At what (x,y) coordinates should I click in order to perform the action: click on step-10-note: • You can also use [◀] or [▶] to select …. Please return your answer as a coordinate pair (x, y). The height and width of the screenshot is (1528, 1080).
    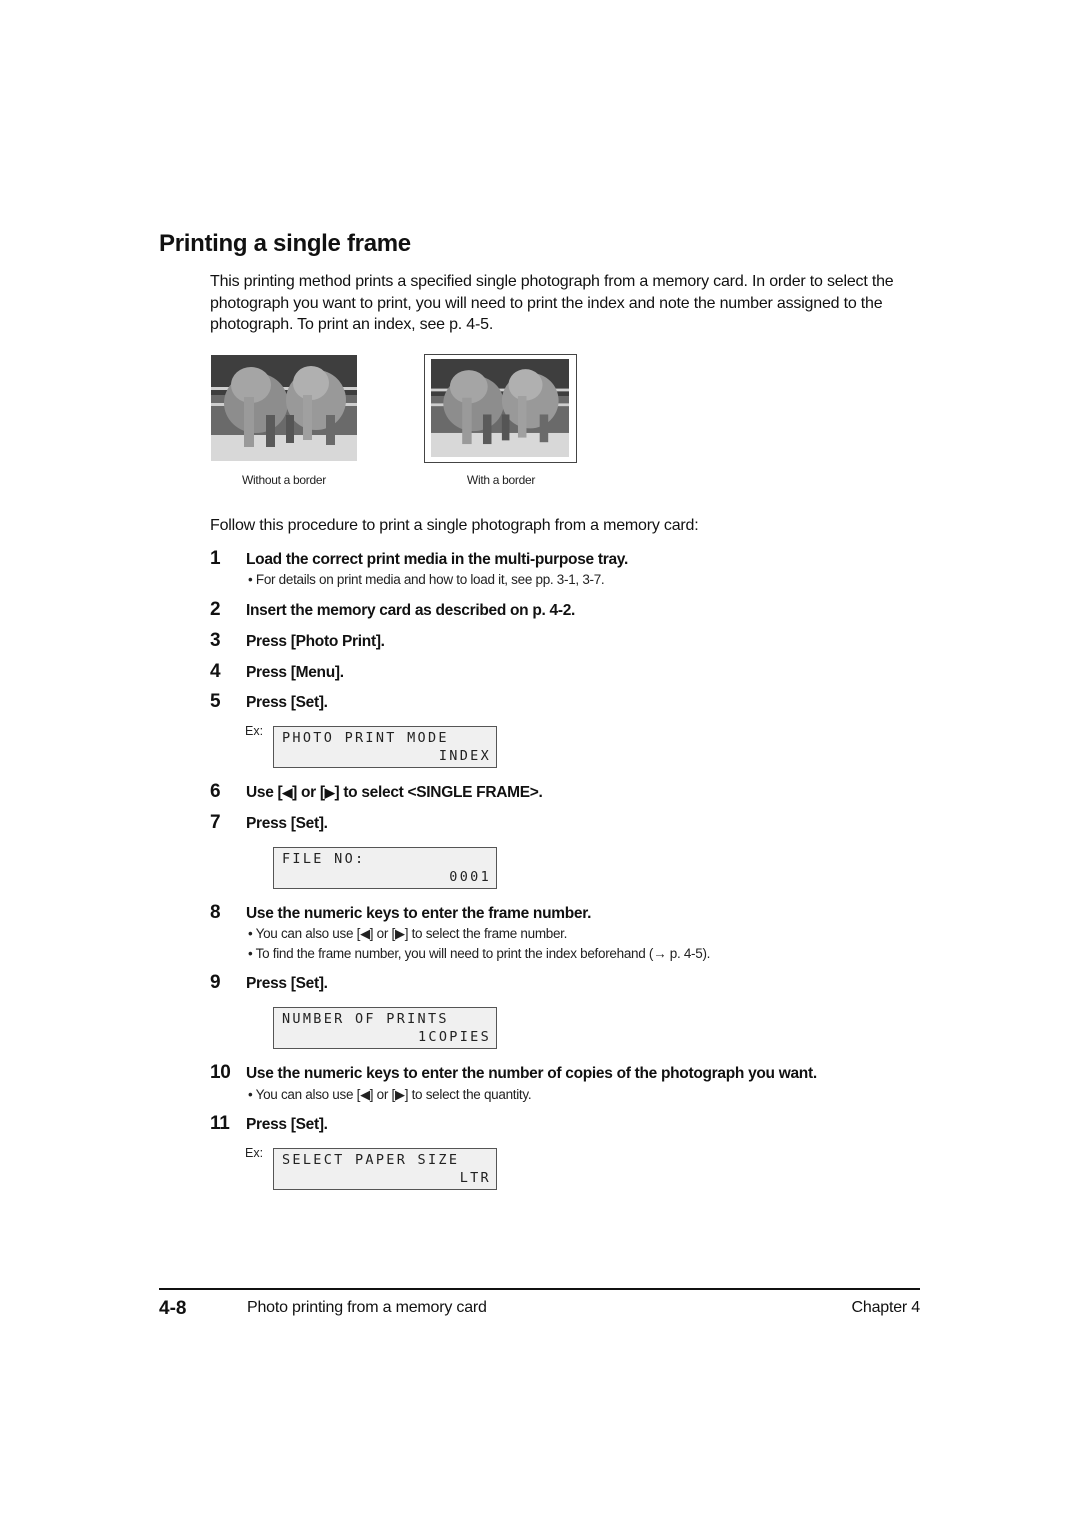
    Looking at the image, I should click on (390, 1095).